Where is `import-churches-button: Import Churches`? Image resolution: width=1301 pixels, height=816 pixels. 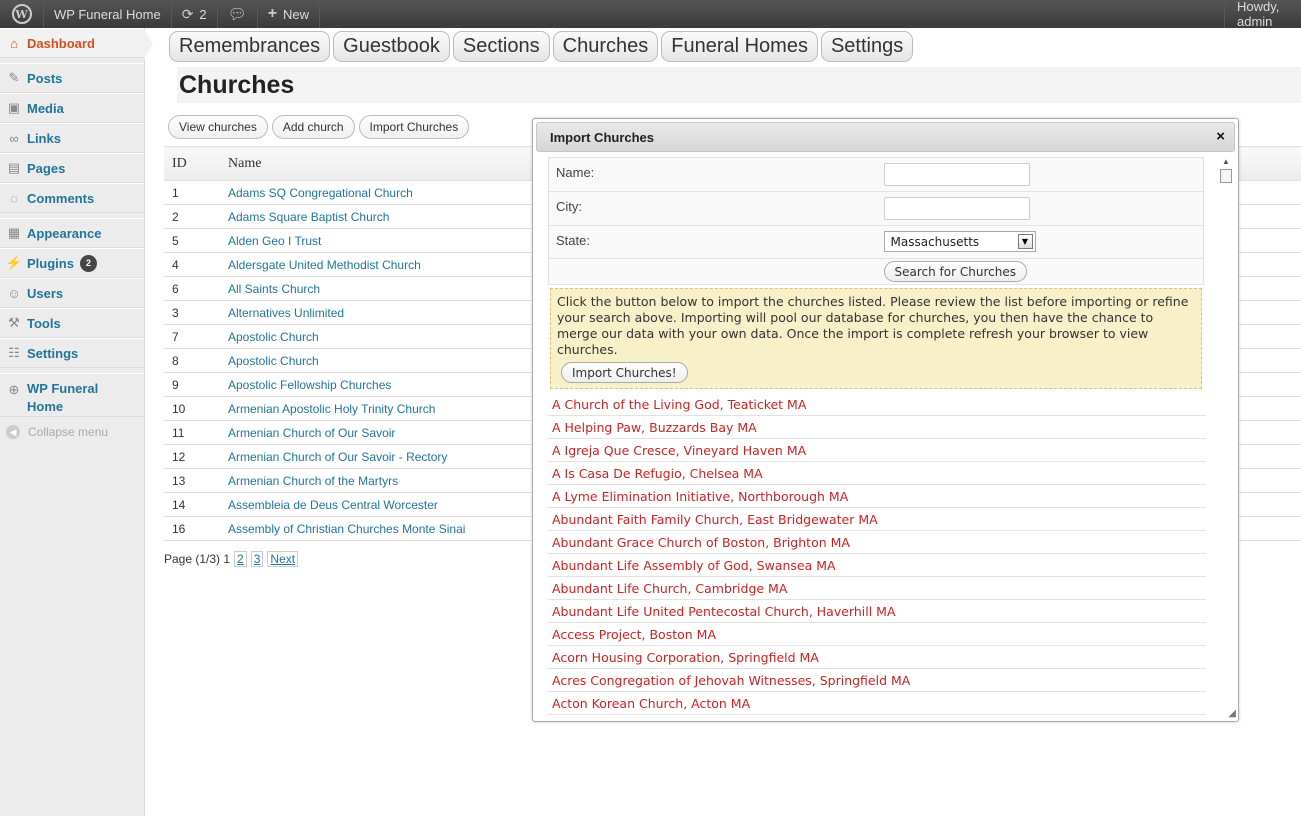
import-churches-button: Import Churches is located at coordinates (414, 127).